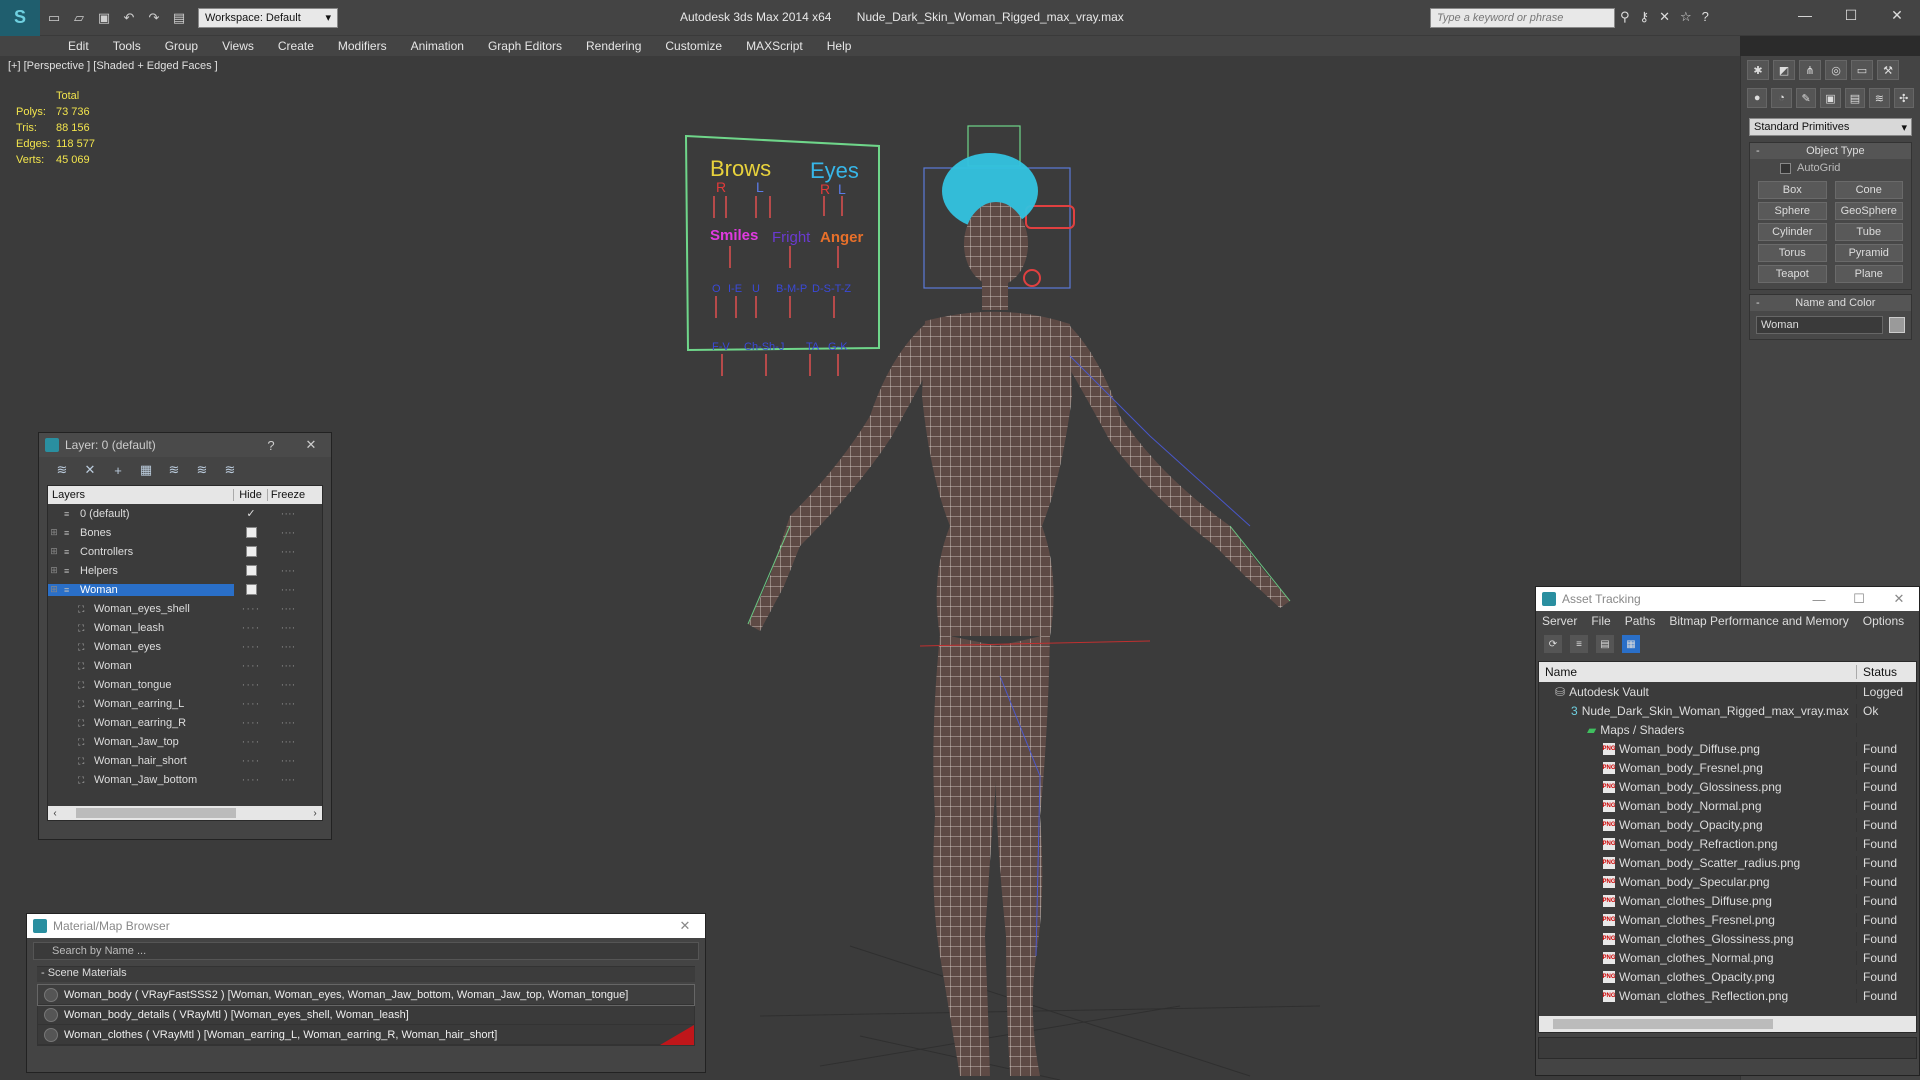 The height and width of the screenshot is (1080, 1920). I want to click on shapes-icon: ◔, so click(1781, 98).